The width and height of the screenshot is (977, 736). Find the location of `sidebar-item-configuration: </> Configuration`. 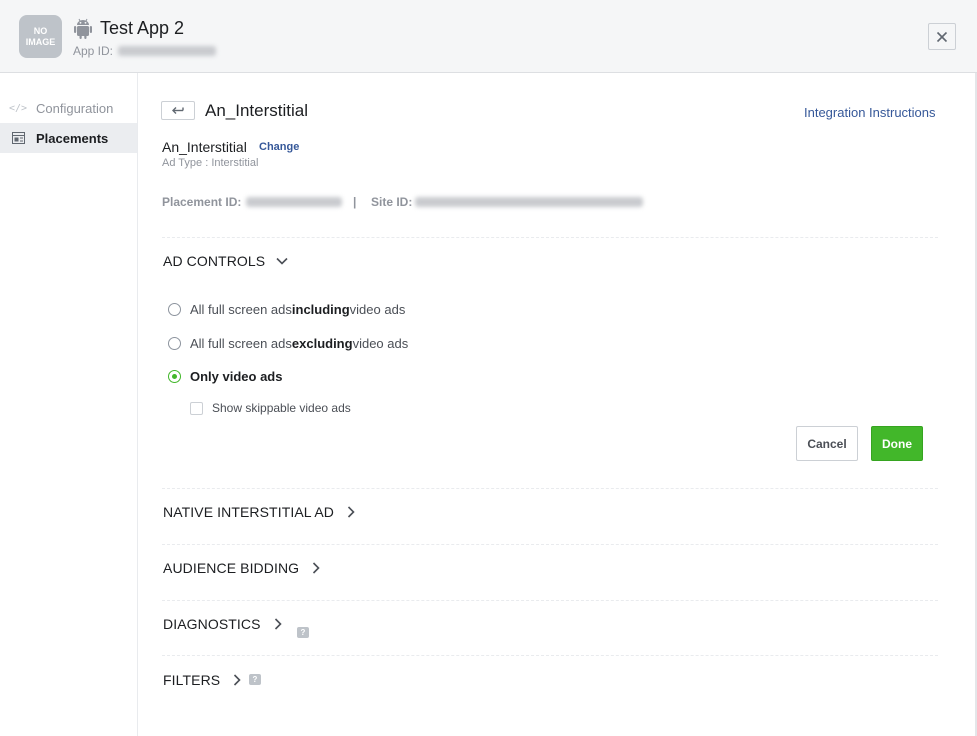

sidebar-item-configuration: </> Configuration is located at coordinates (68, 108).